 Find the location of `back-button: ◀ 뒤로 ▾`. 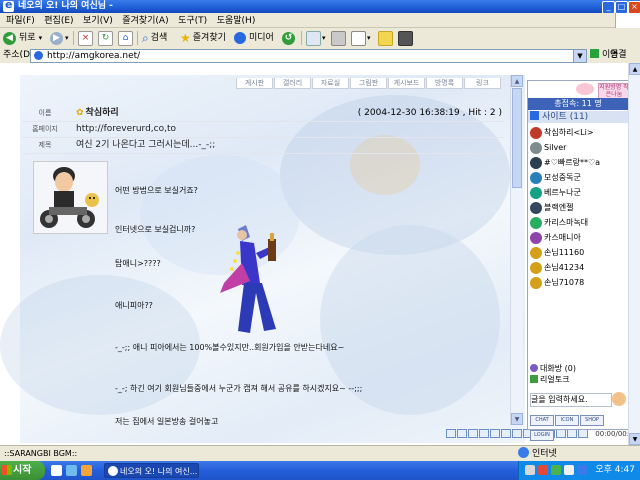

back-button: ◀ 뒤로 ▾ is located at coordinates (22, 38).